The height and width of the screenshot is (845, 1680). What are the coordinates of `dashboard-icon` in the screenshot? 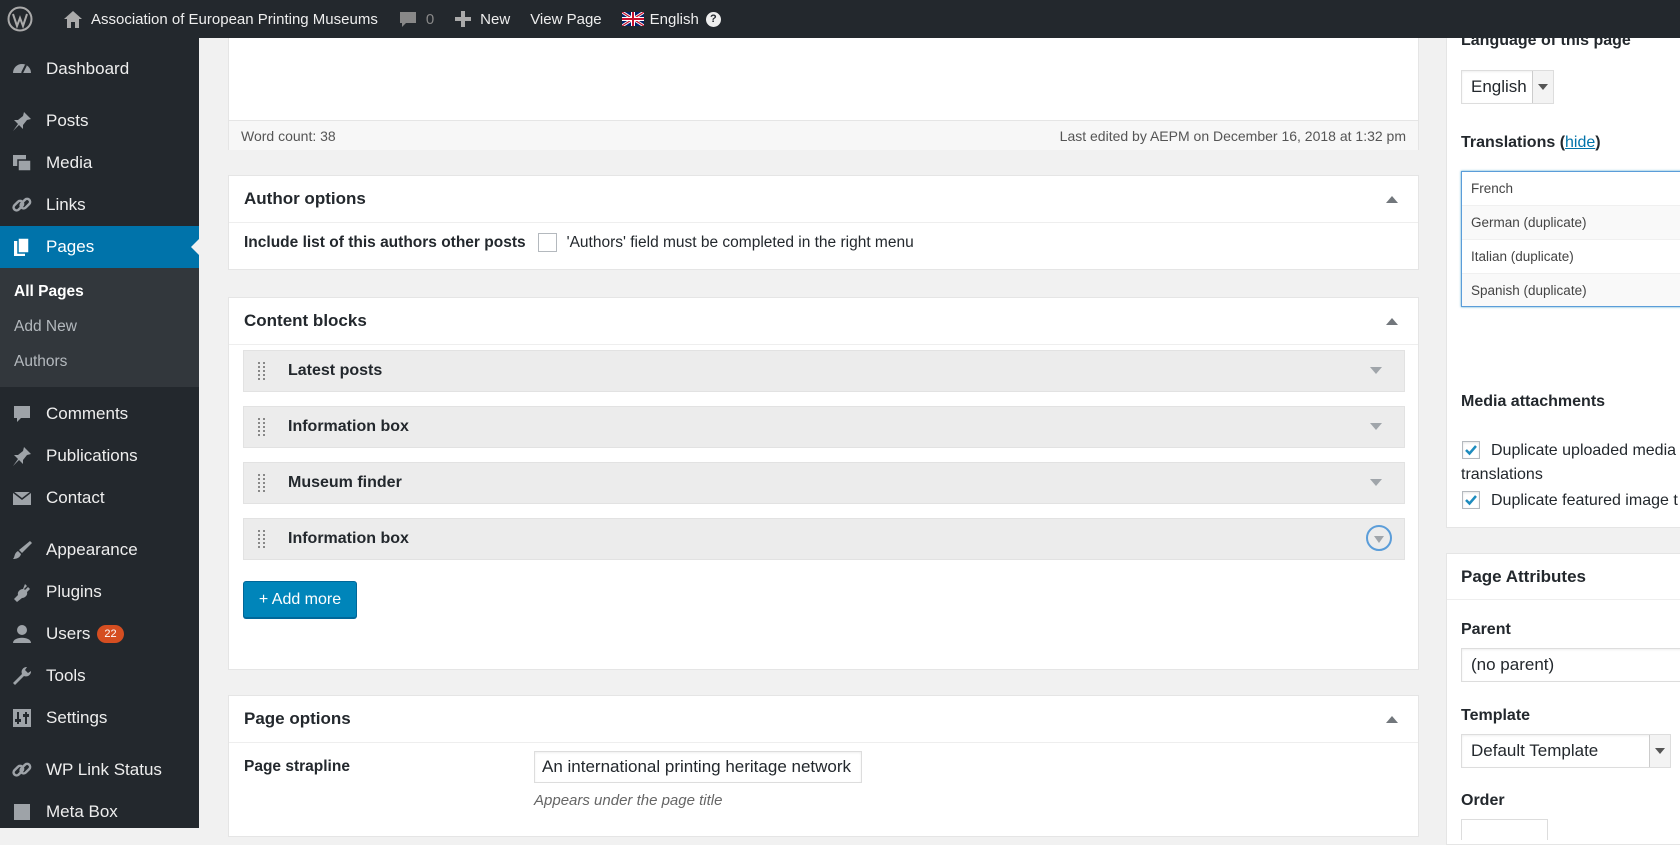 It's located at (22, 69).